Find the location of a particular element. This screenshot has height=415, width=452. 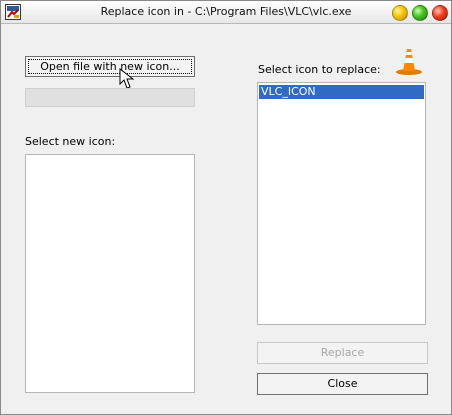

replace-button: Replace is located at coordinates (342, 353).